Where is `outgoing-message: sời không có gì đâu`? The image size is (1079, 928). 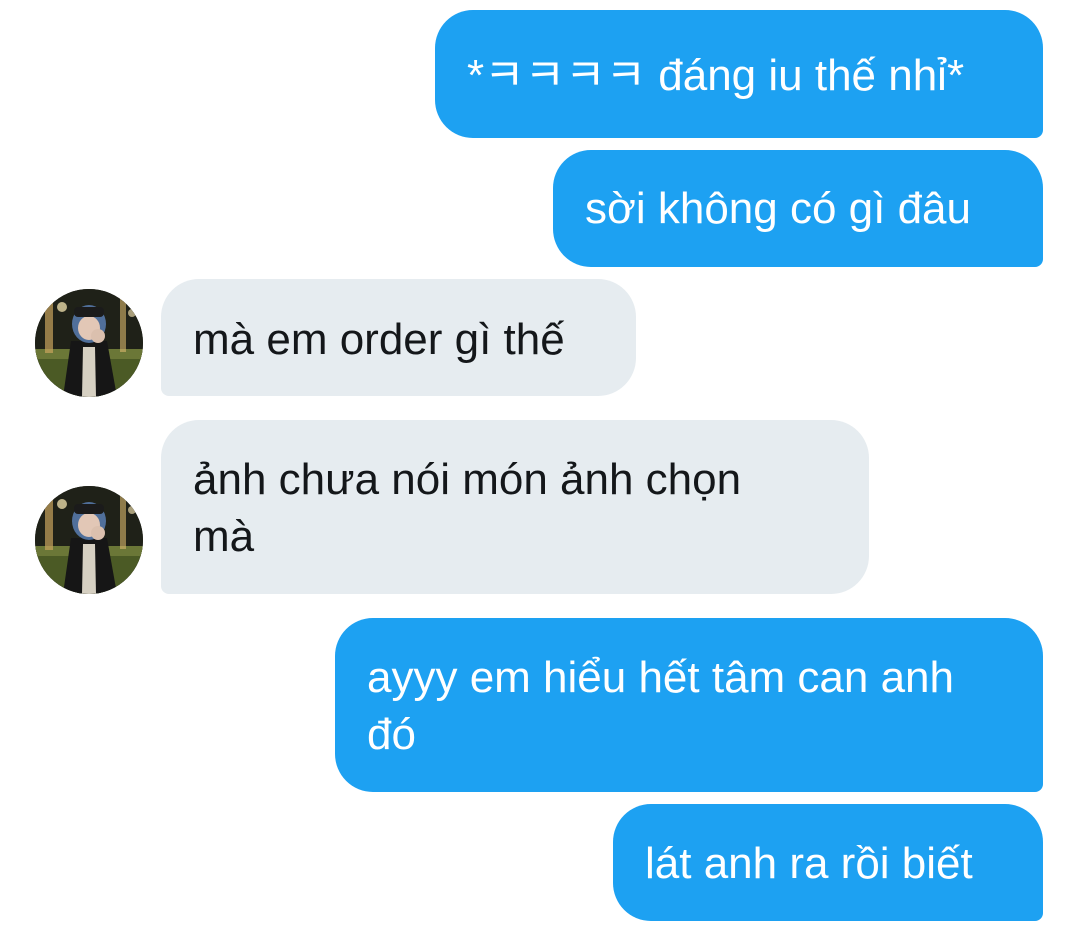
outgoing-message: sời không có gì đâu is located at coordinates (798, 208).